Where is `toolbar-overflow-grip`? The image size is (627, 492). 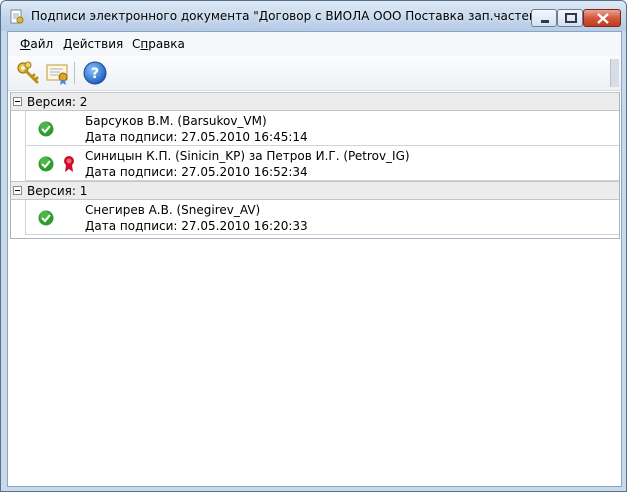 toolbar-overflow-grip is located at coordinates (614, 73).